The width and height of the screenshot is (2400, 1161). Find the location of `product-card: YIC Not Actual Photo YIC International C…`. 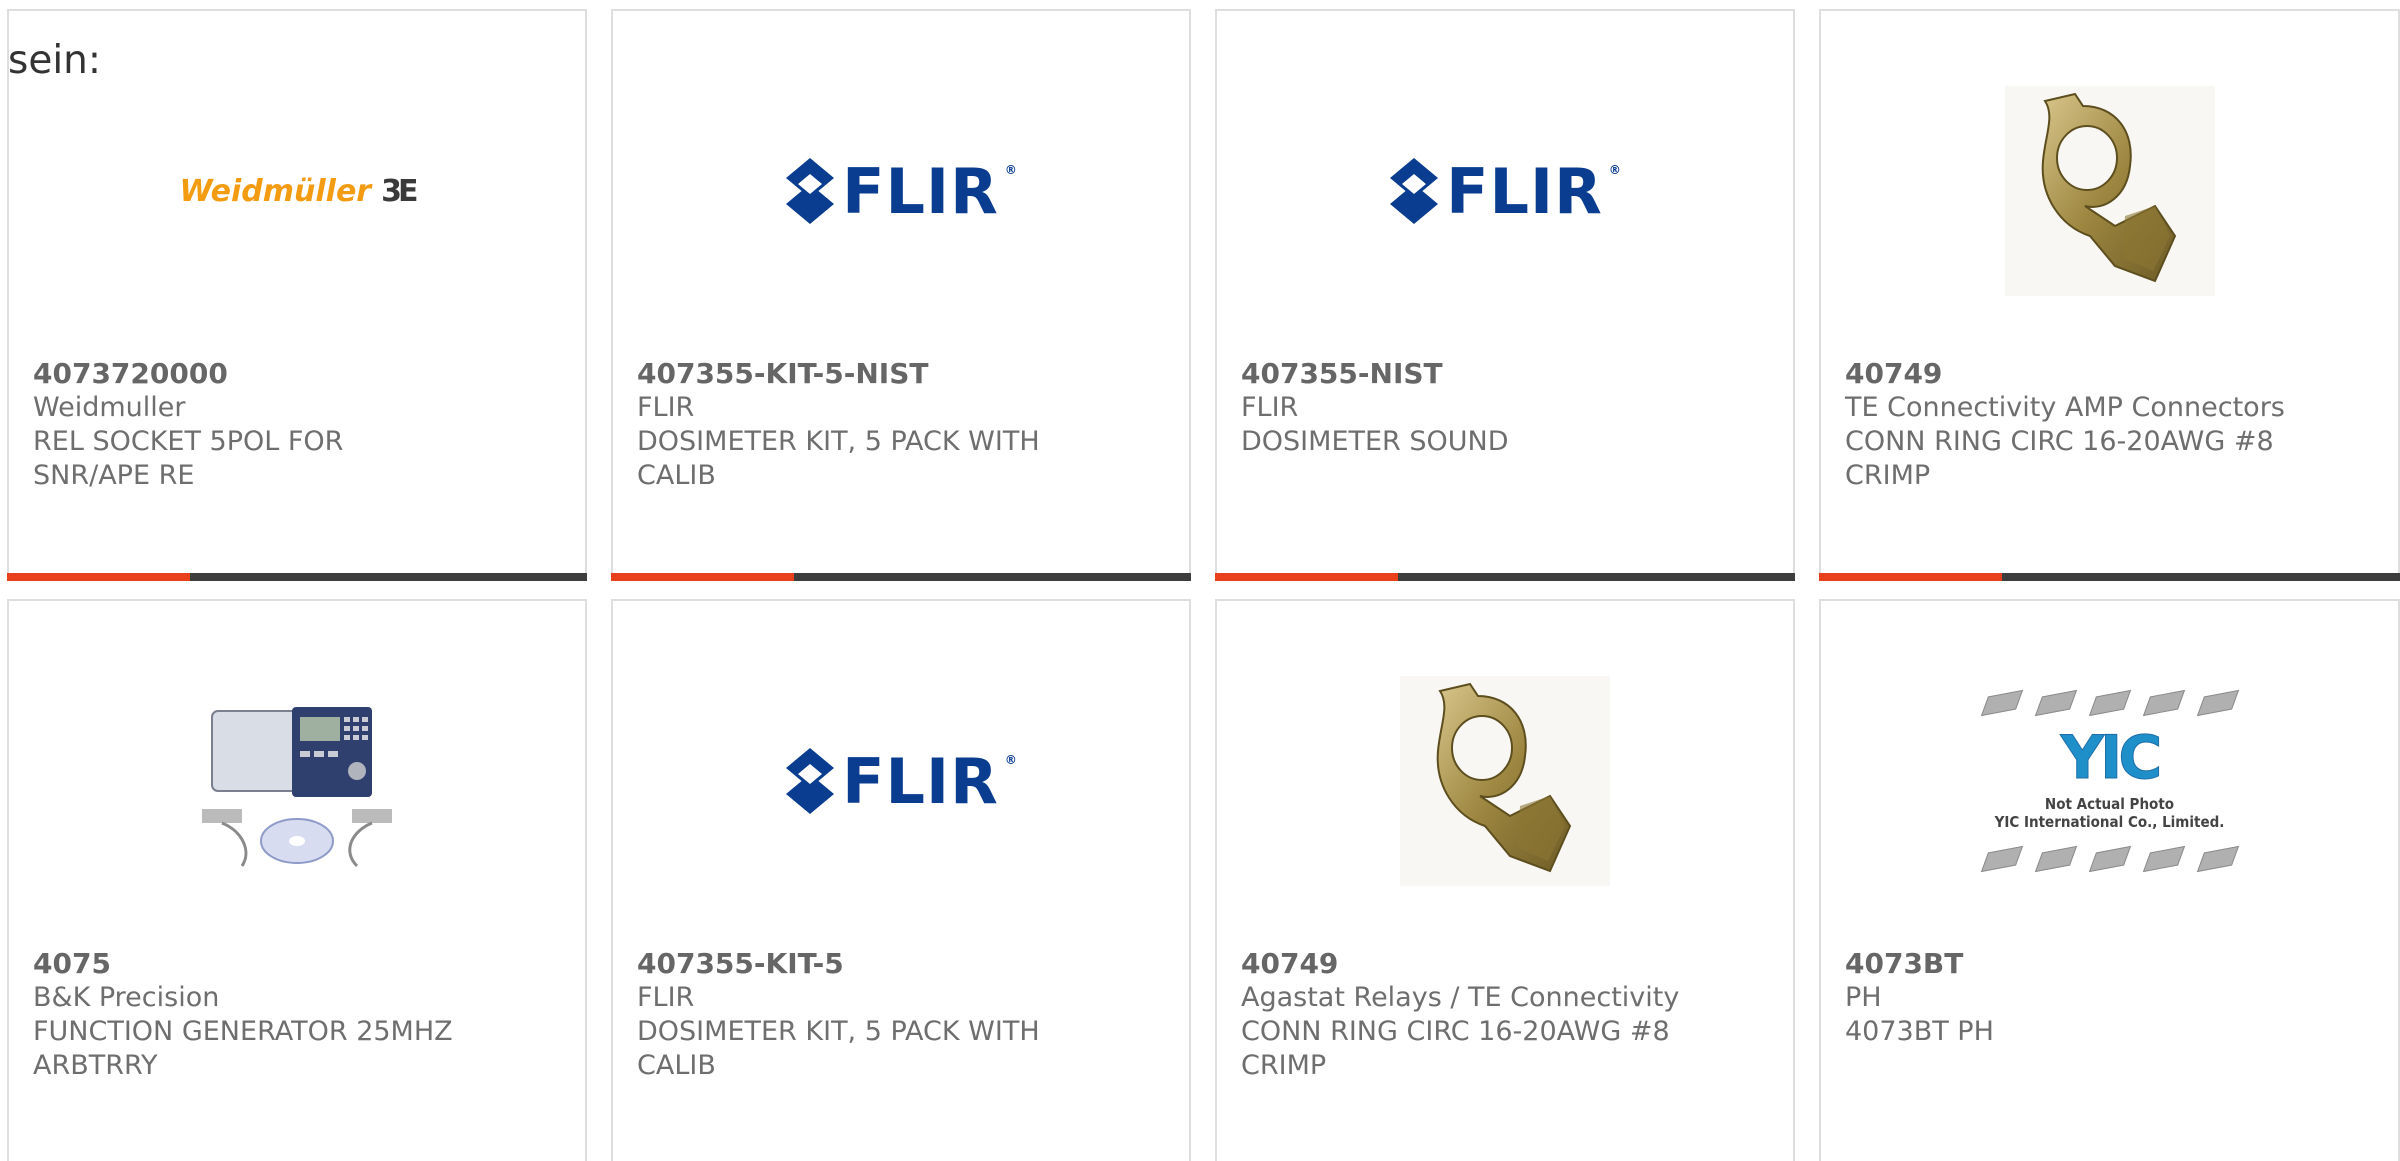

product-card: YIC Not Actual Photo YIC International C… is located at coordinates (2109, 880).